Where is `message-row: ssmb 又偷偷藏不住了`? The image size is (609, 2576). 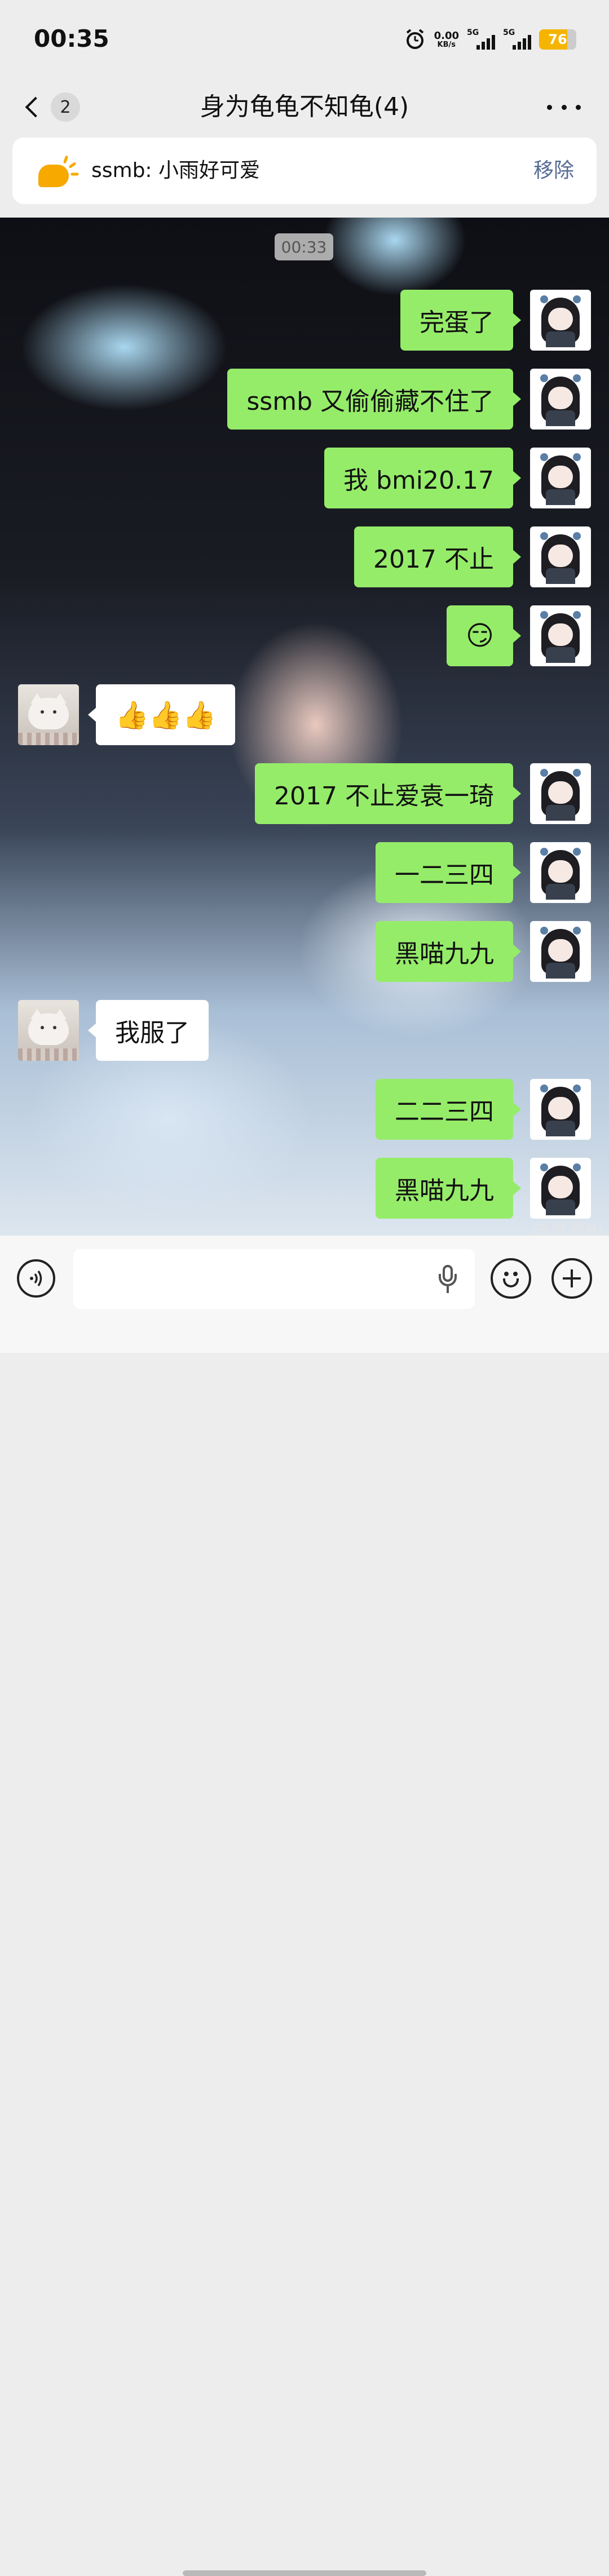 message-row: ssmb 又偷偷藏不住了 is located at coordinates (304, 399).